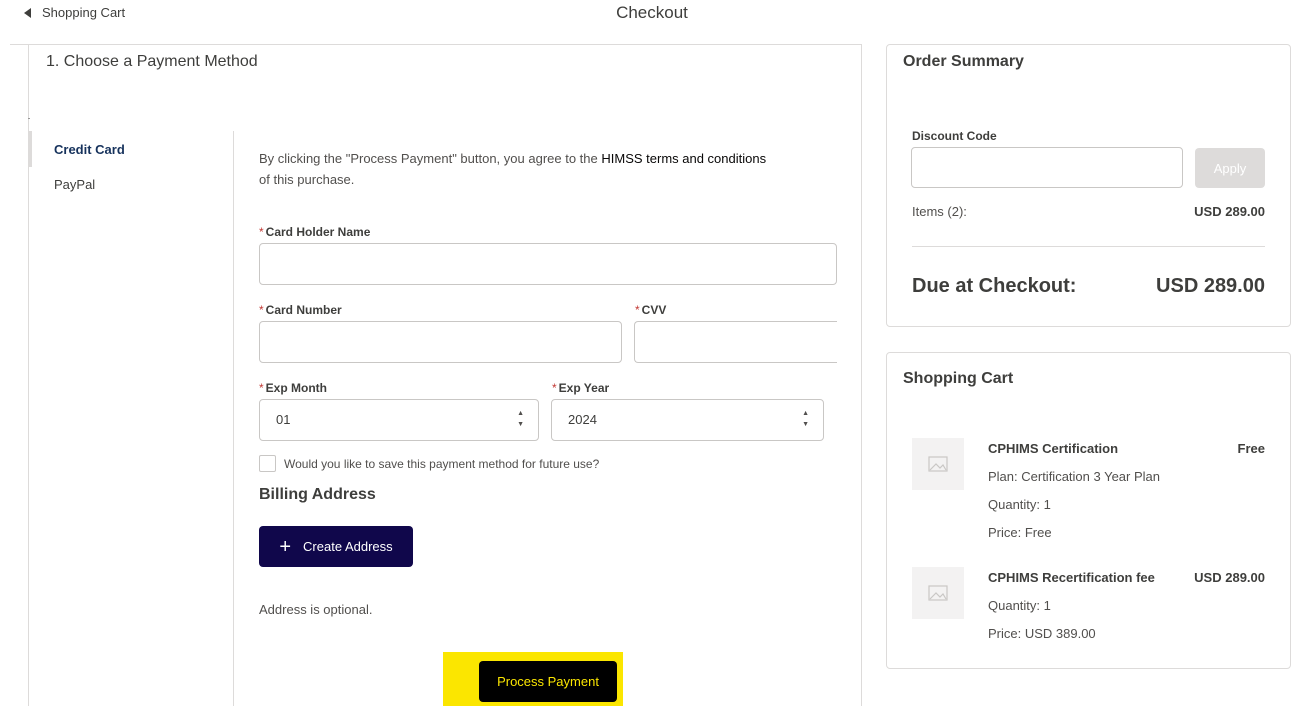 The image size is (1298, 706). I want to click on items-count-label: Items (2):, so click(939, 211).